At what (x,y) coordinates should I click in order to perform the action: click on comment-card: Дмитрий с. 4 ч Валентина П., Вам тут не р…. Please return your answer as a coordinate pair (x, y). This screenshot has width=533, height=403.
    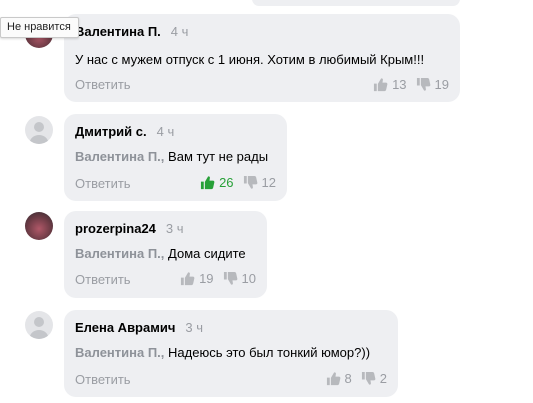
    Looking at the image, I should click on (175, 157).